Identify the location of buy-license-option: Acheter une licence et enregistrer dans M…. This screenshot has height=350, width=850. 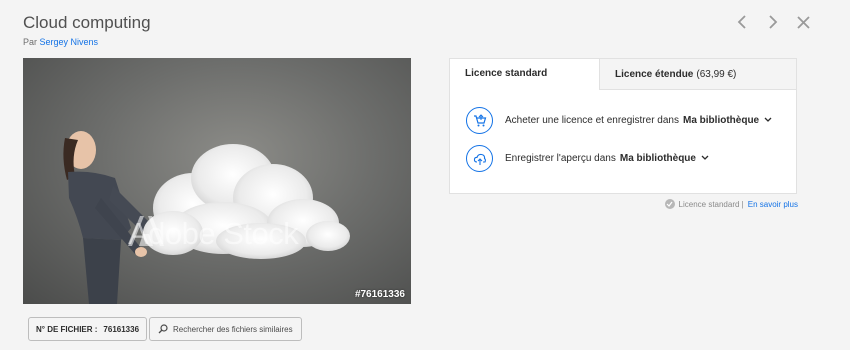
(619, 120).